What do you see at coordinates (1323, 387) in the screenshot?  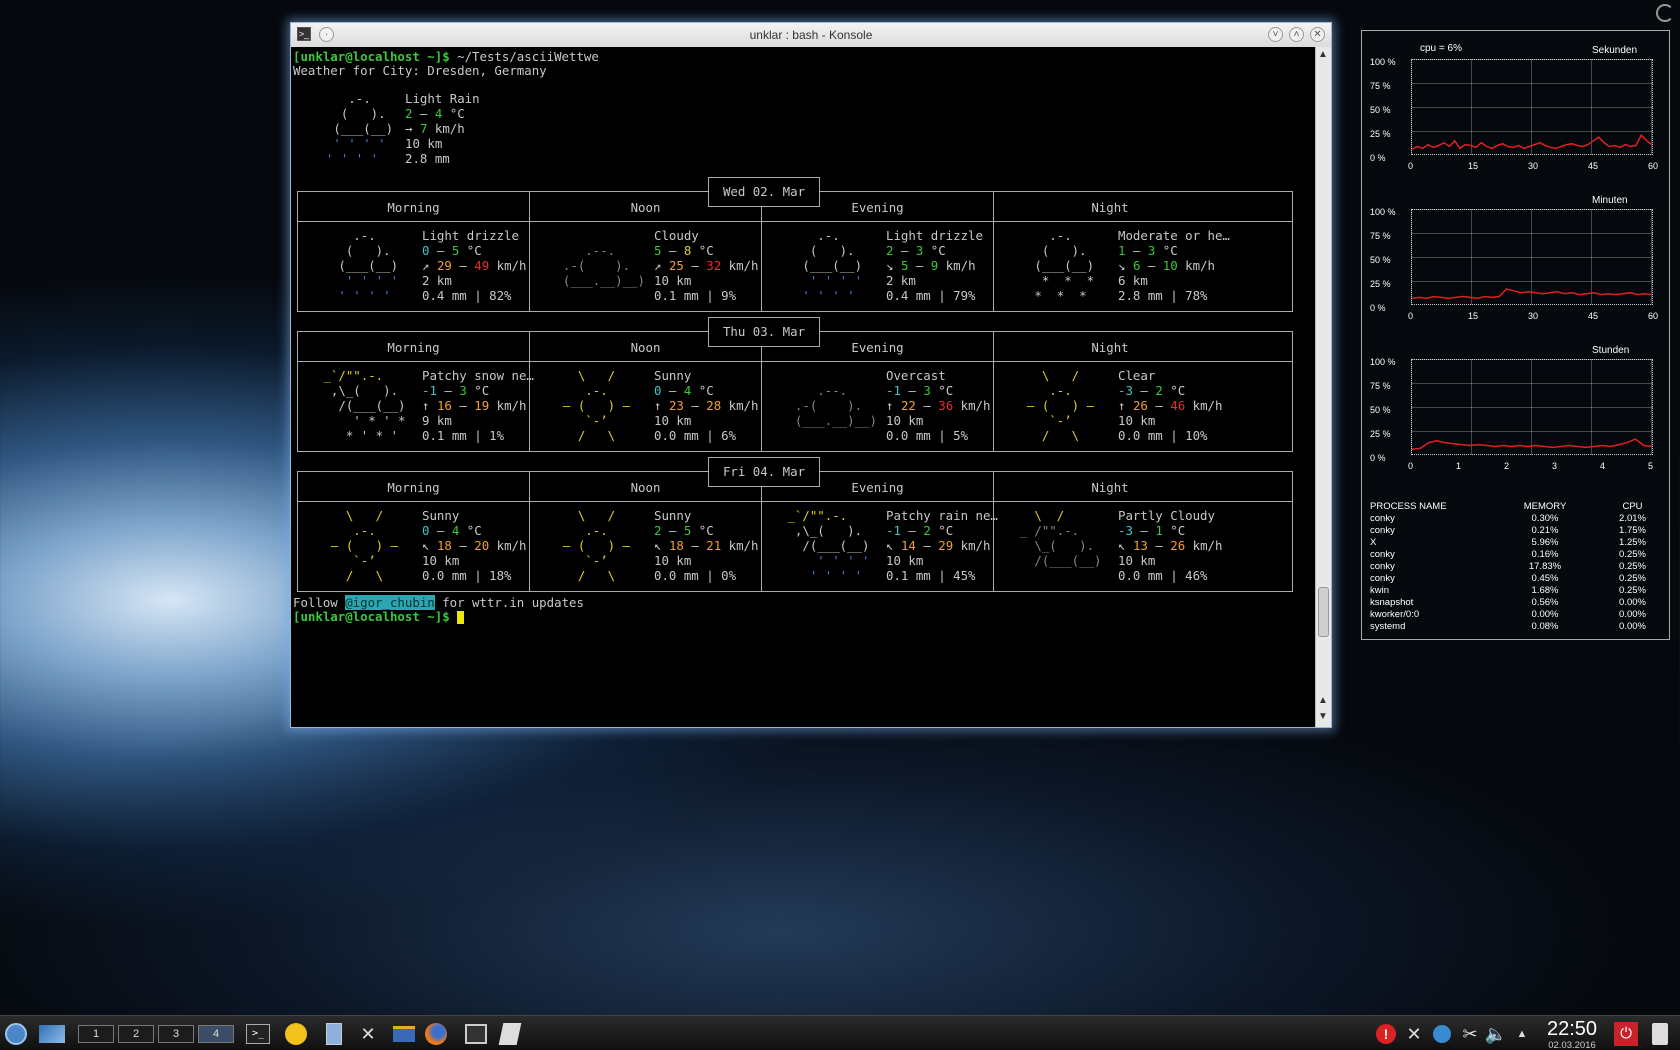 I see `scrollbar: ▲ ▲ ▼` at bounding box center [1323, 387].